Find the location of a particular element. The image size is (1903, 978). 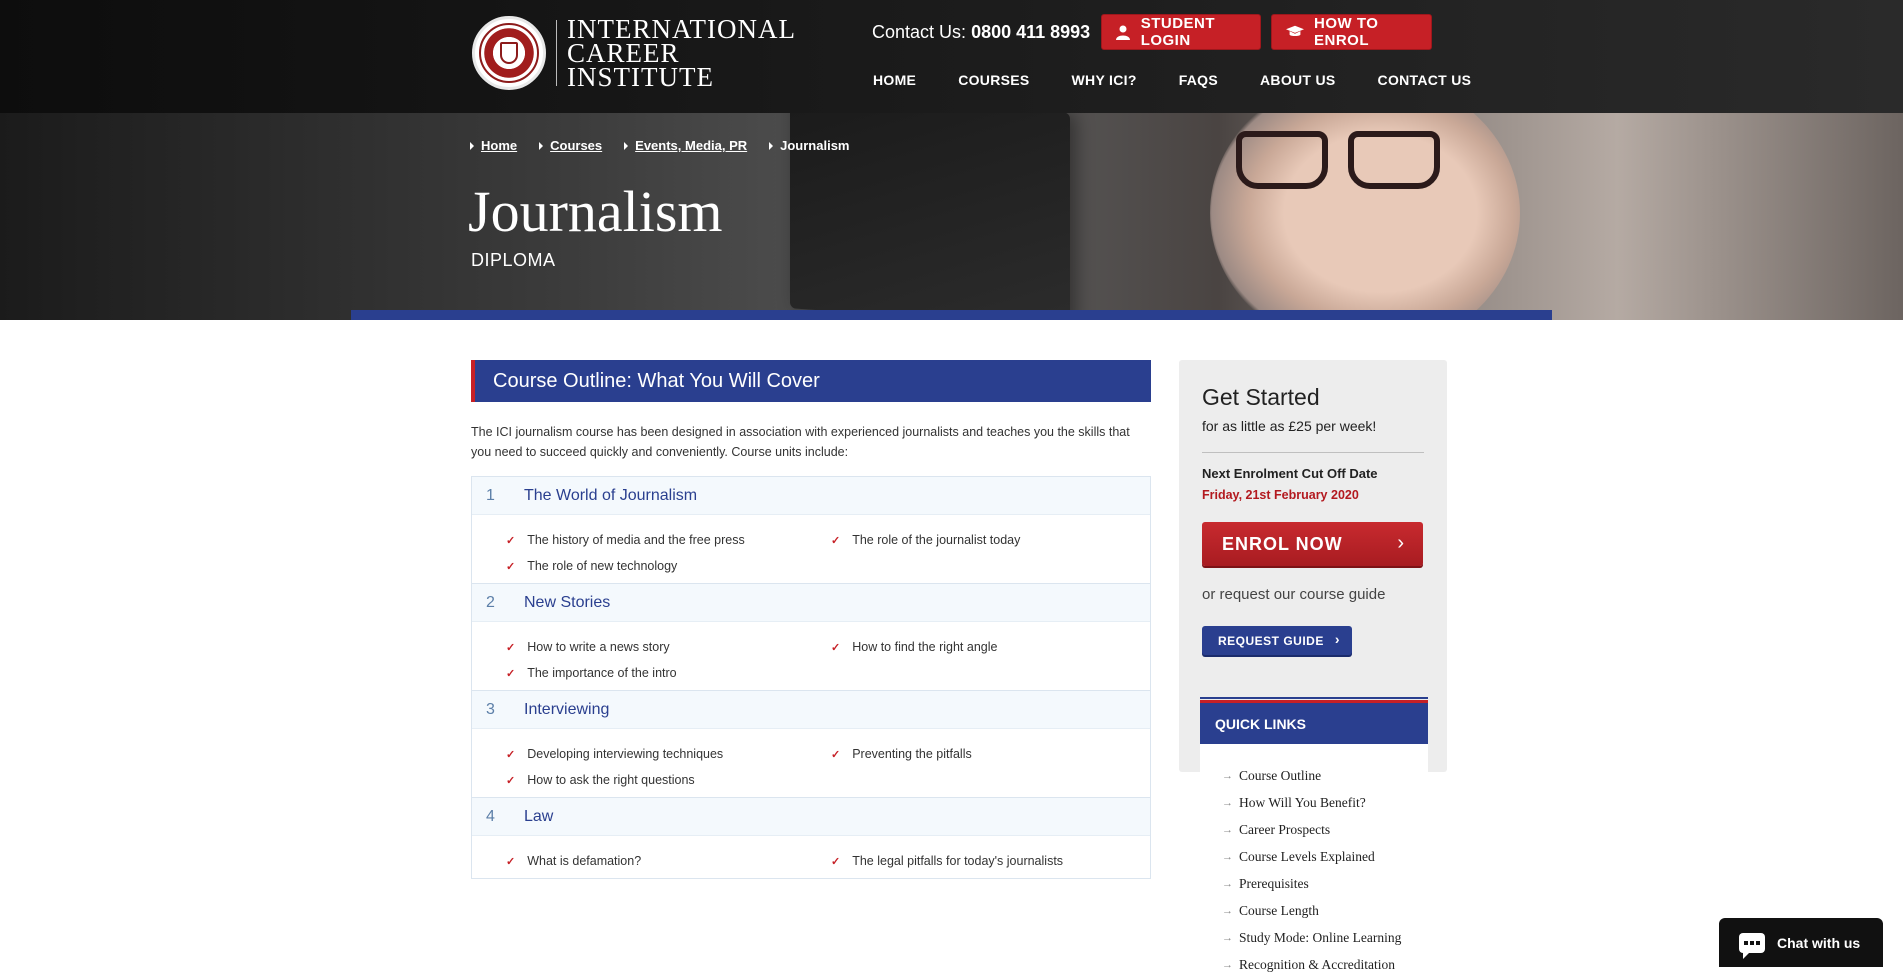

request-guide-button: REQUEST GUIDE › is located at coordinates (1277, 640).